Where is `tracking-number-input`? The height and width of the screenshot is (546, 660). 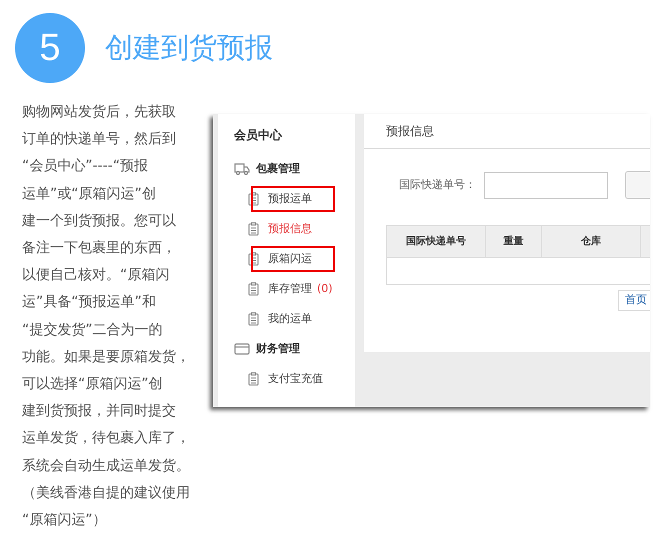 tracking-number-input is located at coordinates (546, 185).